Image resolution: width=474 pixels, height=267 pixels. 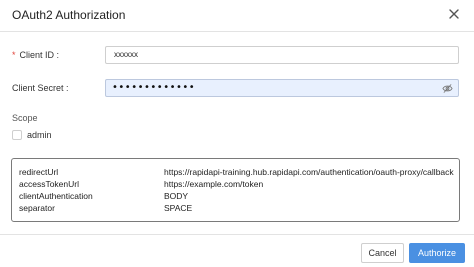 What do you see at coordinates (282, 55) in the screenshot?
I see `client-id-input: xxxxxx` at bounding box center [282, 55].